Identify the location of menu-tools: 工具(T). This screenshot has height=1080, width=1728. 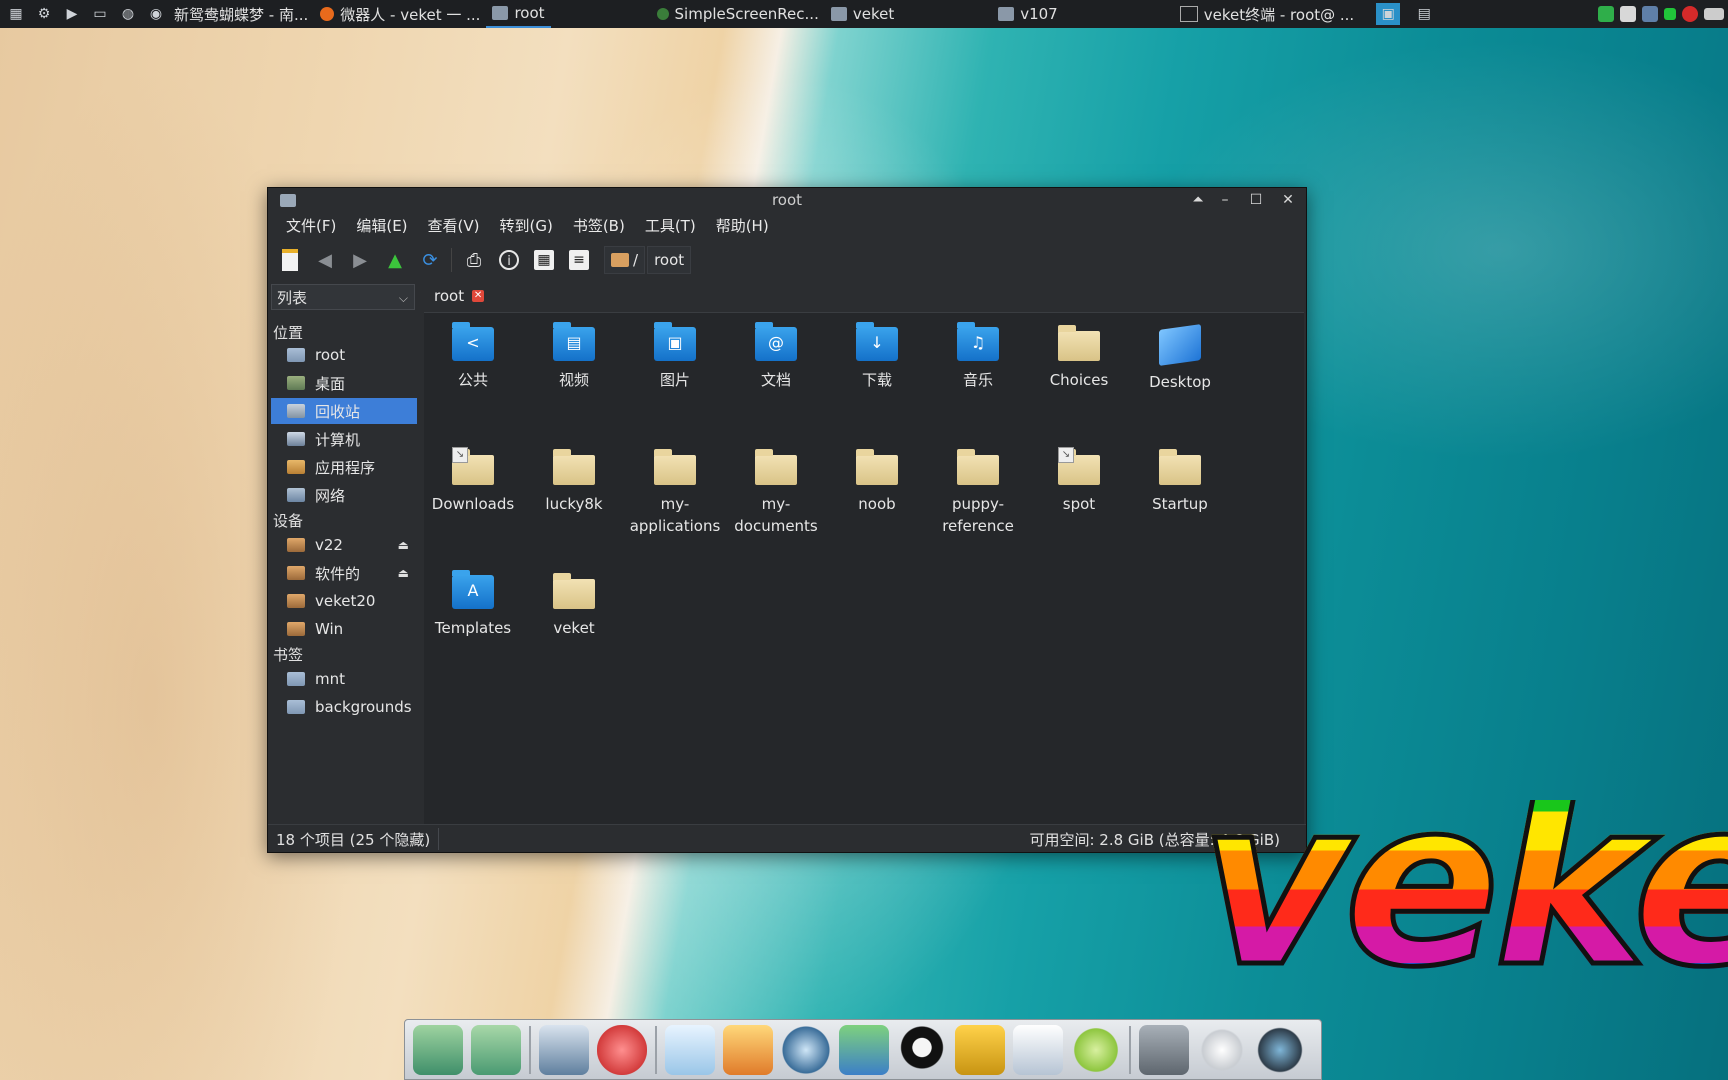
(670, 226).